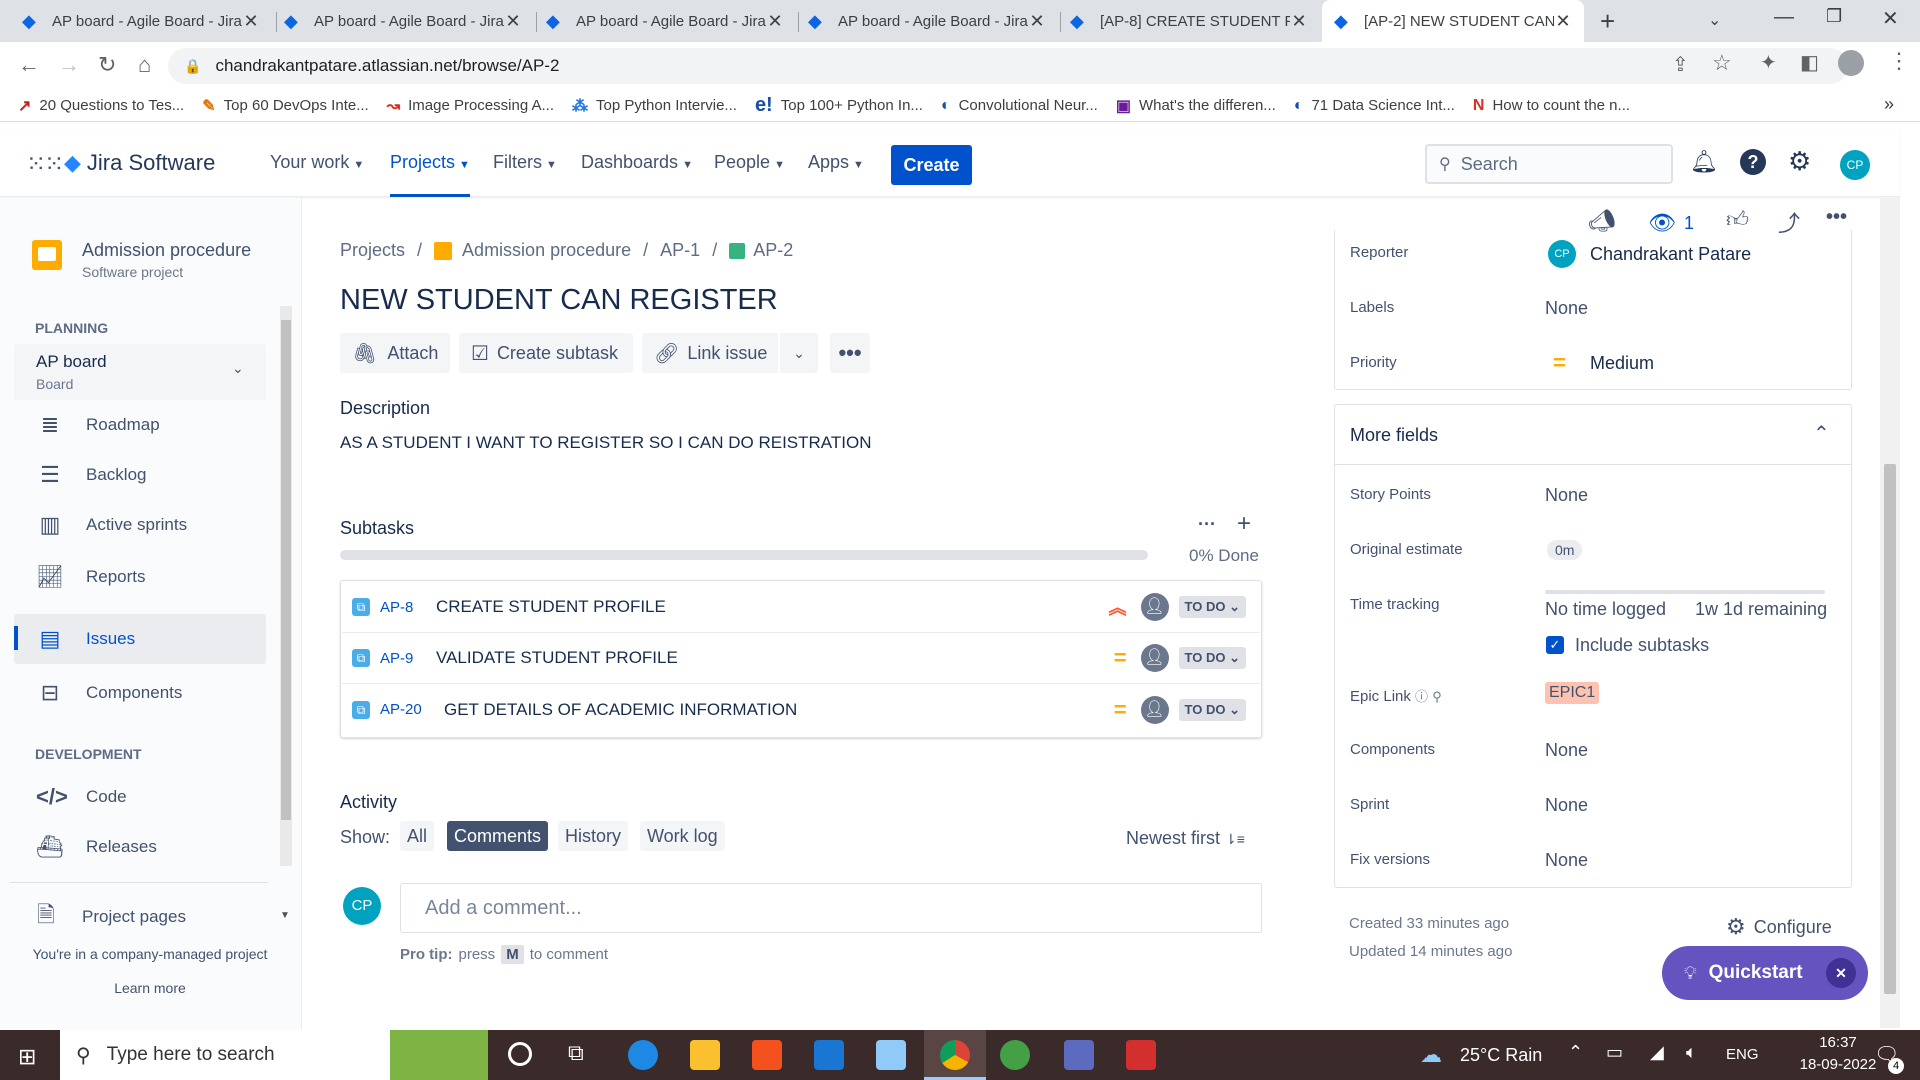 The image size is (1920, 1080). What do you see at coordinates (1899, 61) in the screenshot?
I see `browser-menu-icon: ⋮` at bounding box center [1899, 61].